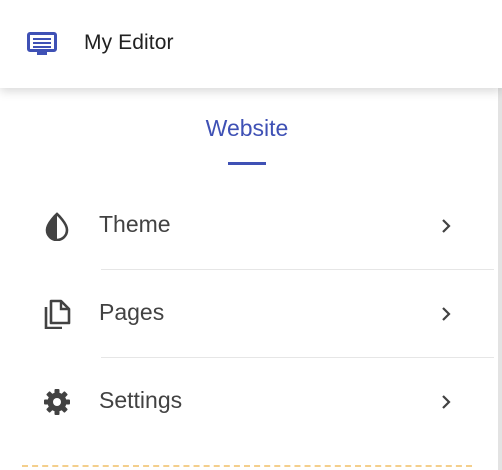  What do you see at coordinates (132, 312) in the screenshot?
I see `menu-item-label: Pages` at bounding box center [132, 312].